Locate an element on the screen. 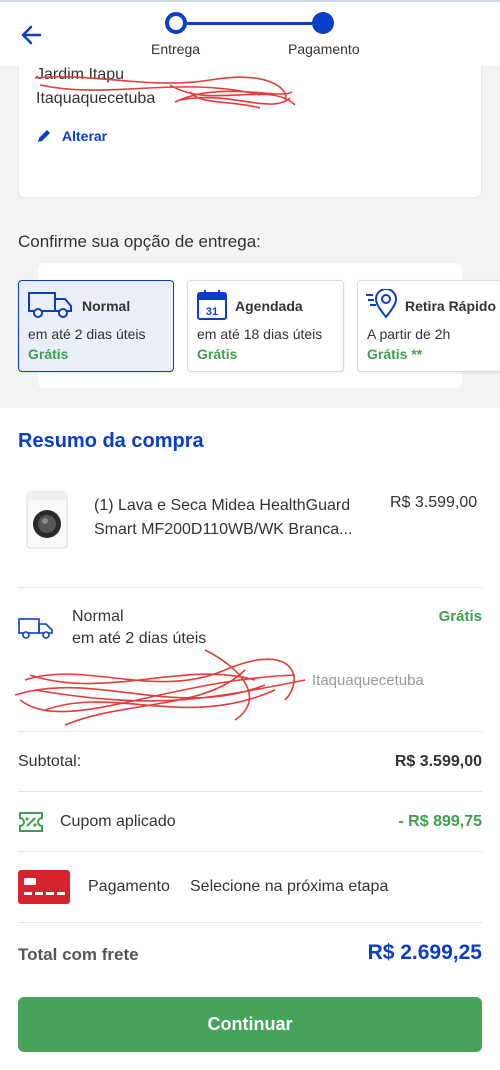  shipping-price: Grátis is located at coordinates (460, 616).